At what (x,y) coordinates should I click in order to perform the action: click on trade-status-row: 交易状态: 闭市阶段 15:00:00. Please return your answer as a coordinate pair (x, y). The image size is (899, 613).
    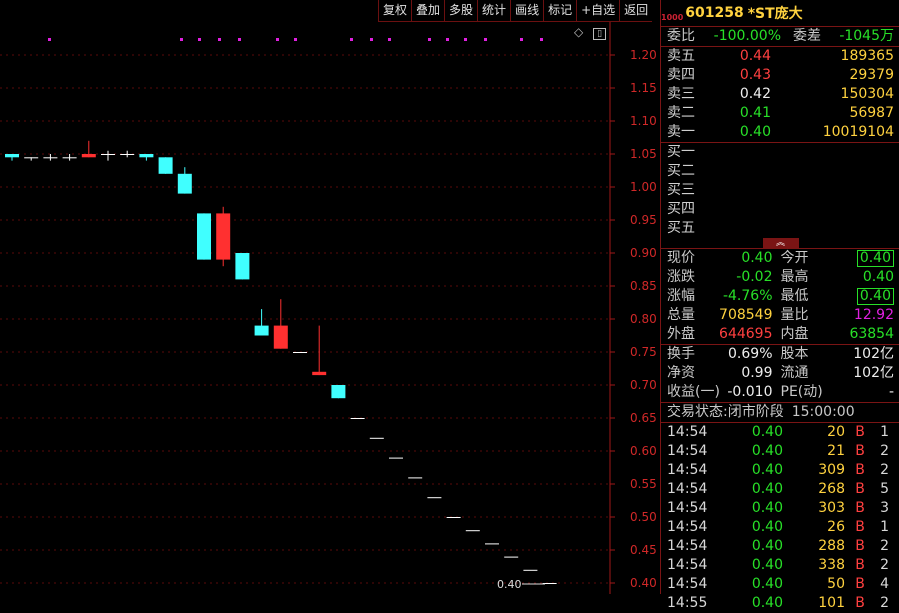
    Looking at the image, I should click on (780, 412).